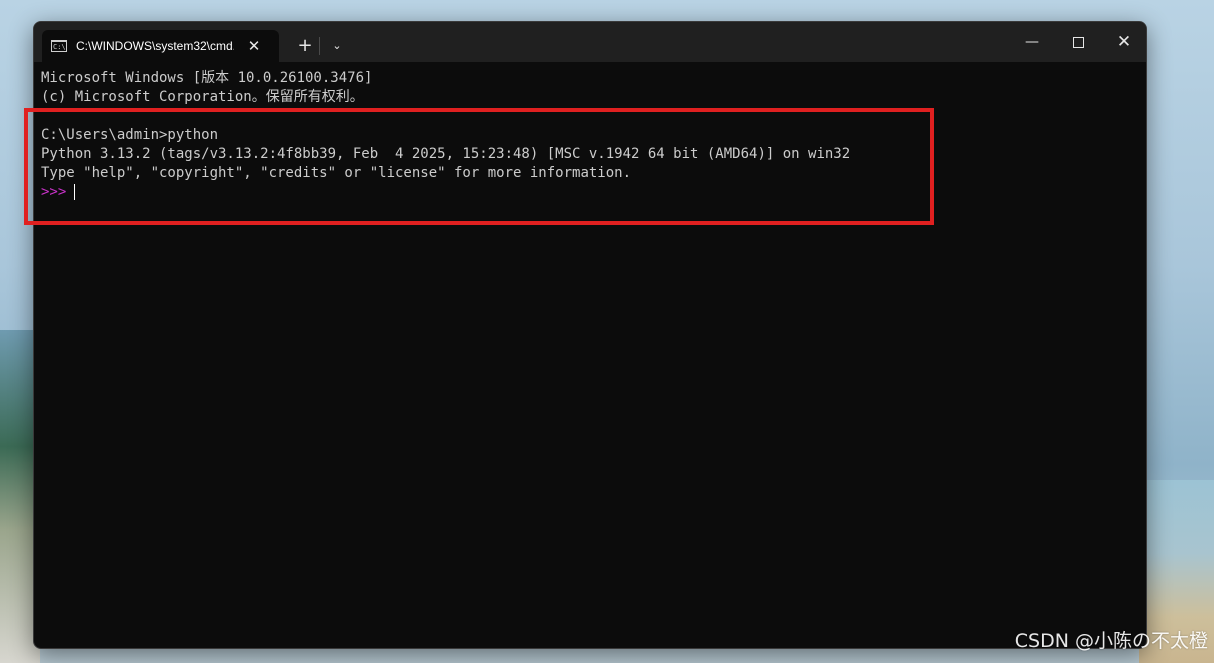 This screenshot has height=663, width=1214. Describe the element at coordinates (1032, 42) in the screenshot. I see `minimize-button: —` at that location.